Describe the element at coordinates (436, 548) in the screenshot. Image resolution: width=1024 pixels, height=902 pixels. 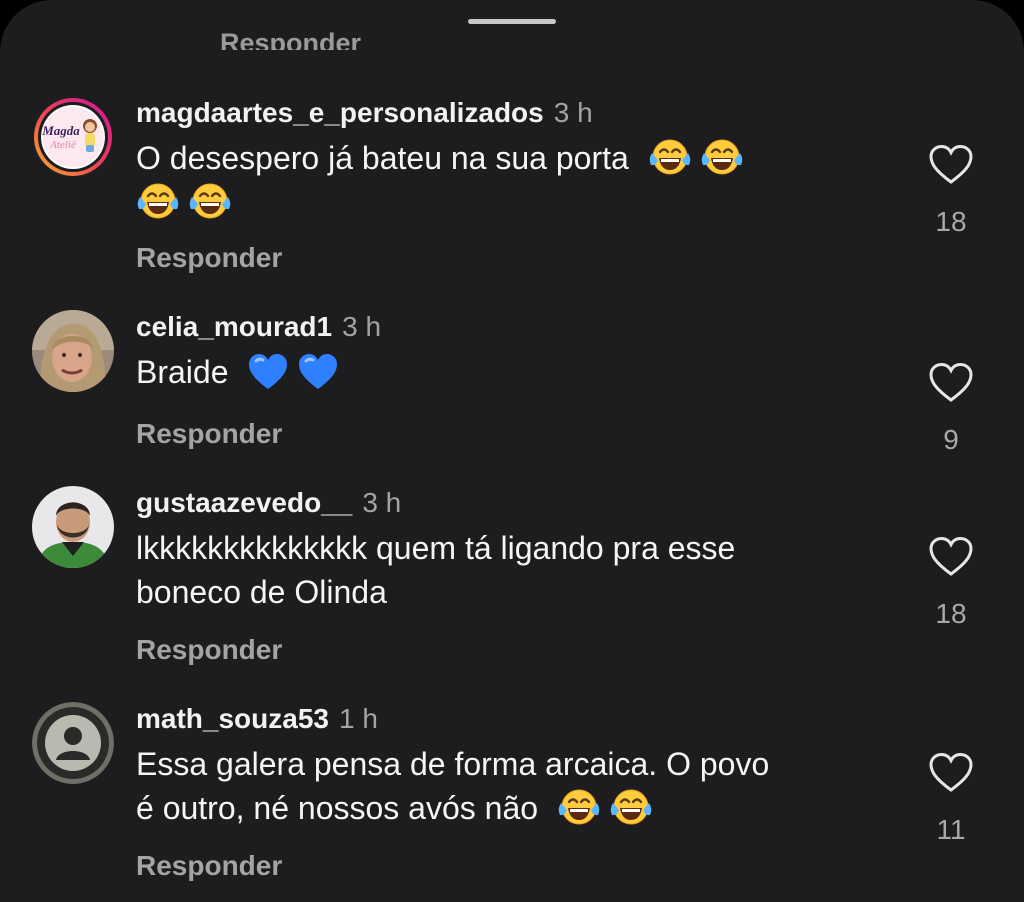
I see `comment-text-line: lkkkkkkkkkkkkkk quem tá ligando pra esse` at that location.